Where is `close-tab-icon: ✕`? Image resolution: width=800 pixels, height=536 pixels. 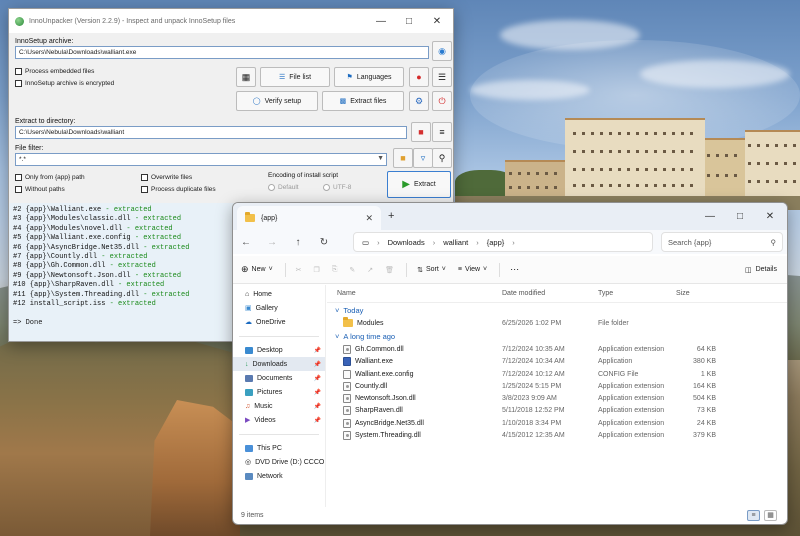
close-tab-icon: ✕ is located at coordinates (369, 218).